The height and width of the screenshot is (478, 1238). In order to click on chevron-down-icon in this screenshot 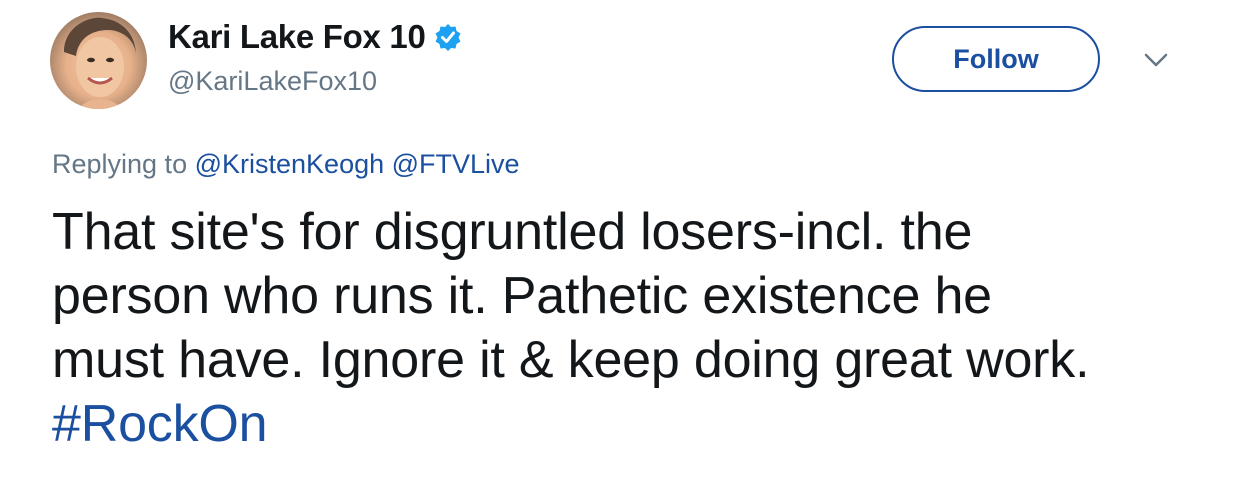, I will do `click(1156, 60)`.